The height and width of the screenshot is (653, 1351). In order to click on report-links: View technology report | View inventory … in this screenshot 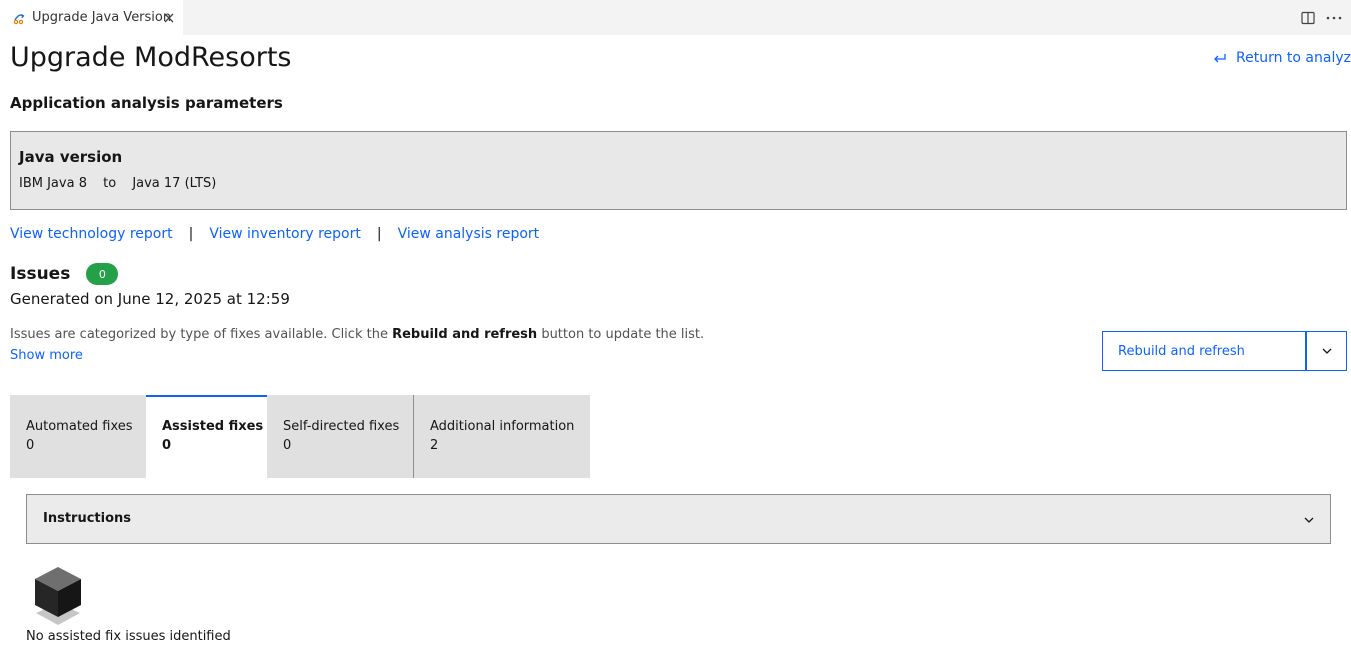, I will do `click(274, 234)`.